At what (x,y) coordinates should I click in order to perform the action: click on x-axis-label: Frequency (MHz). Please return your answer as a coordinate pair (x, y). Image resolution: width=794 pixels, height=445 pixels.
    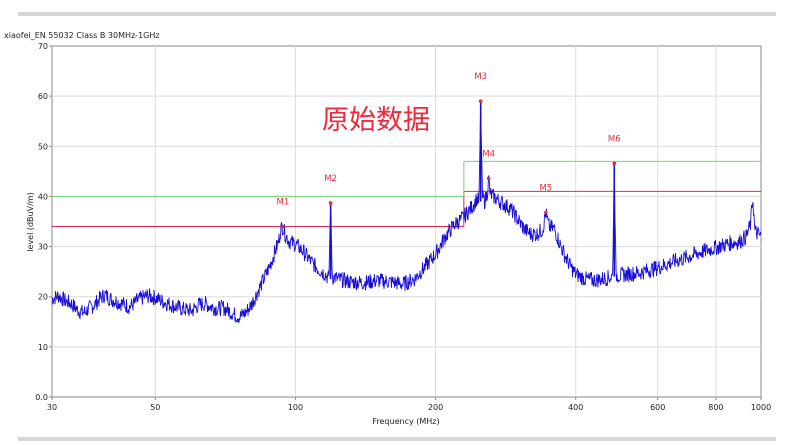
    Looking at the image, I should click on (405, 421).